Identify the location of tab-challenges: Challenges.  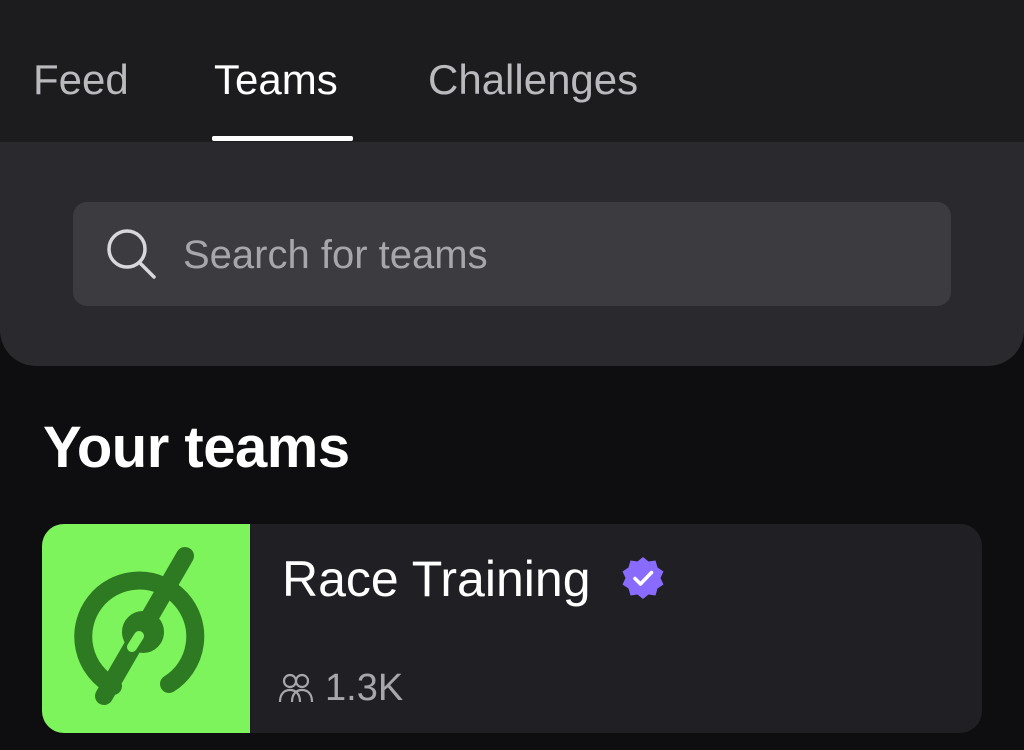
(533, 80).